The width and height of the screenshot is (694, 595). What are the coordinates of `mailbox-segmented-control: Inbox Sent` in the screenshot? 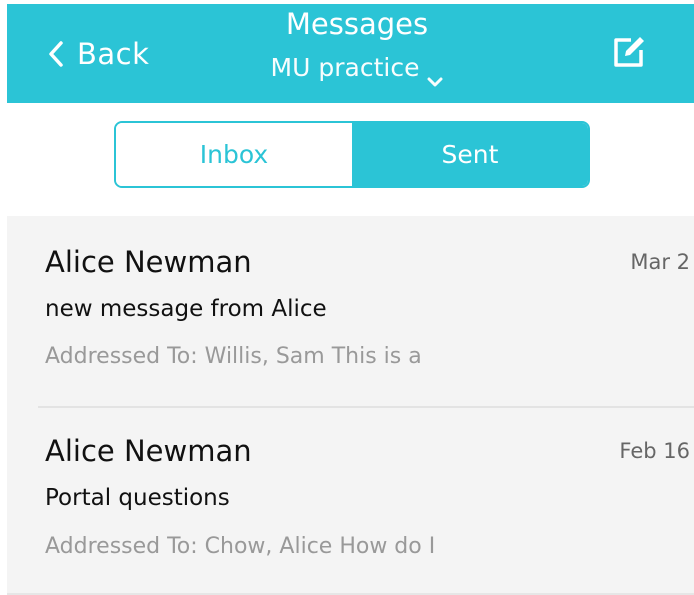 It's located at (352, 154).